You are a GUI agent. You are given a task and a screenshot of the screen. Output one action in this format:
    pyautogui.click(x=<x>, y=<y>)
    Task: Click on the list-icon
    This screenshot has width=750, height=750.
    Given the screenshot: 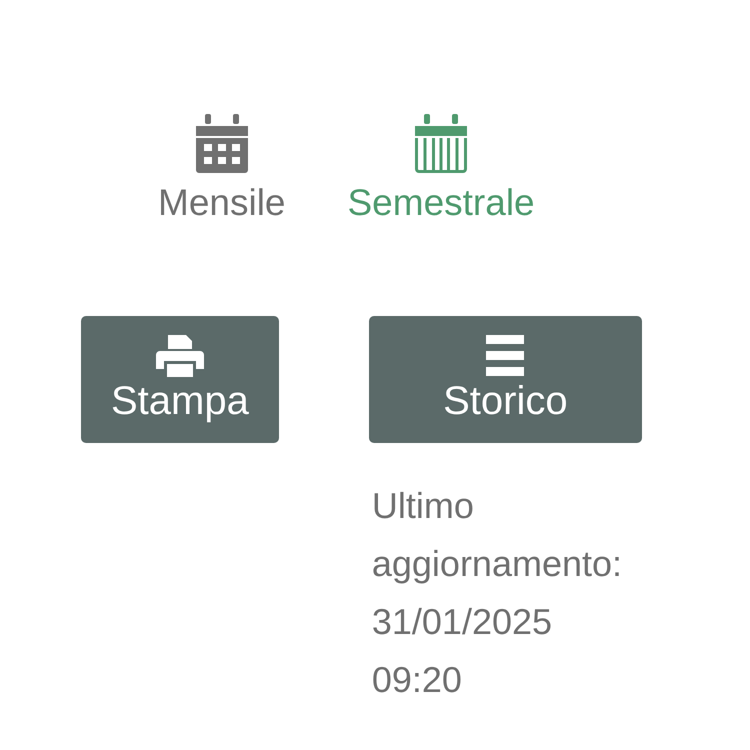 What is the action you would take?
    pyautogui.click(x=505, y=356)
    